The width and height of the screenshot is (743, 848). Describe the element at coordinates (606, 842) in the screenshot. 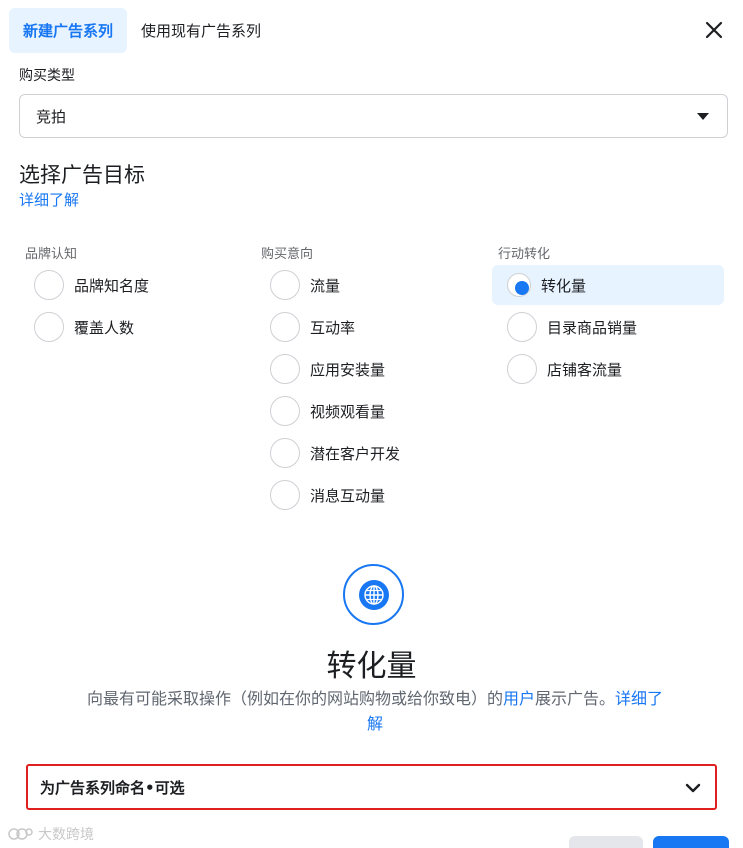

I see `cancel-button` at that location.